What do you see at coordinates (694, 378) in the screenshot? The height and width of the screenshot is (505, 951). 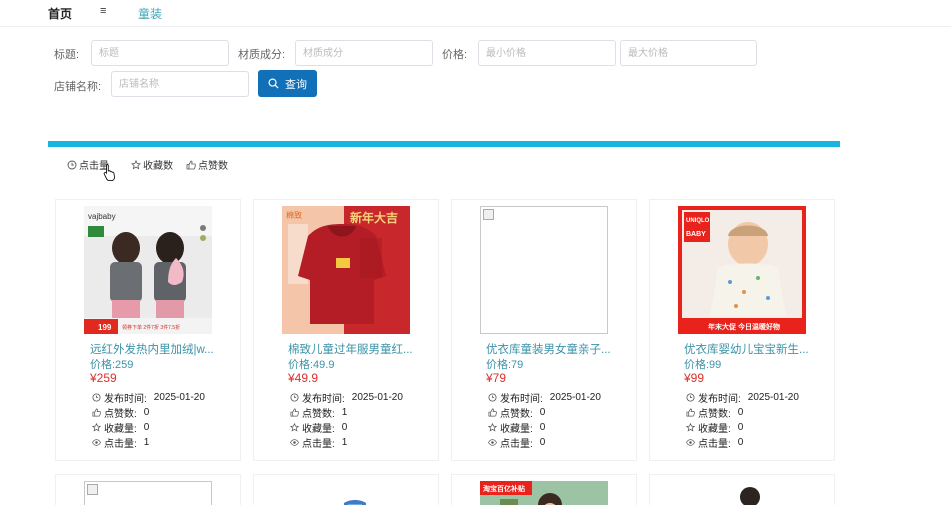 I see `product-price: ¥99` at bounding box center [694, 378].